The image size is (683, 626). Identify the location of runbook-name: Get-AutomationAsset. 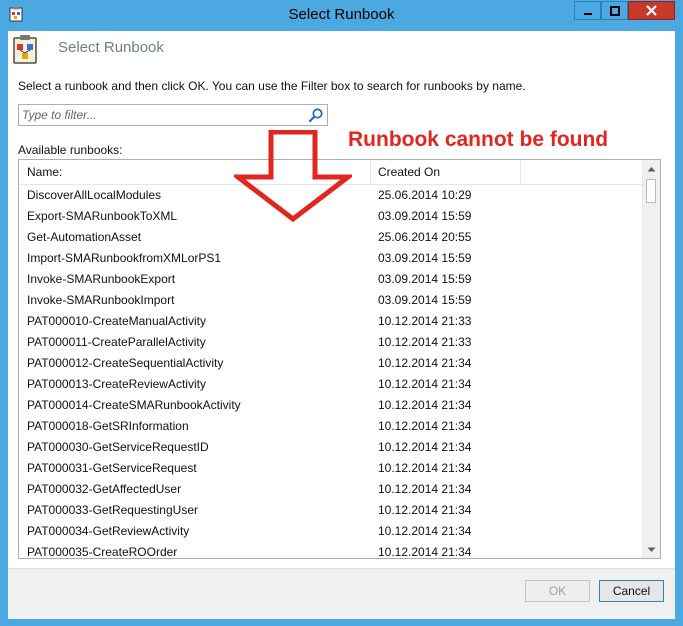
(84, 237).